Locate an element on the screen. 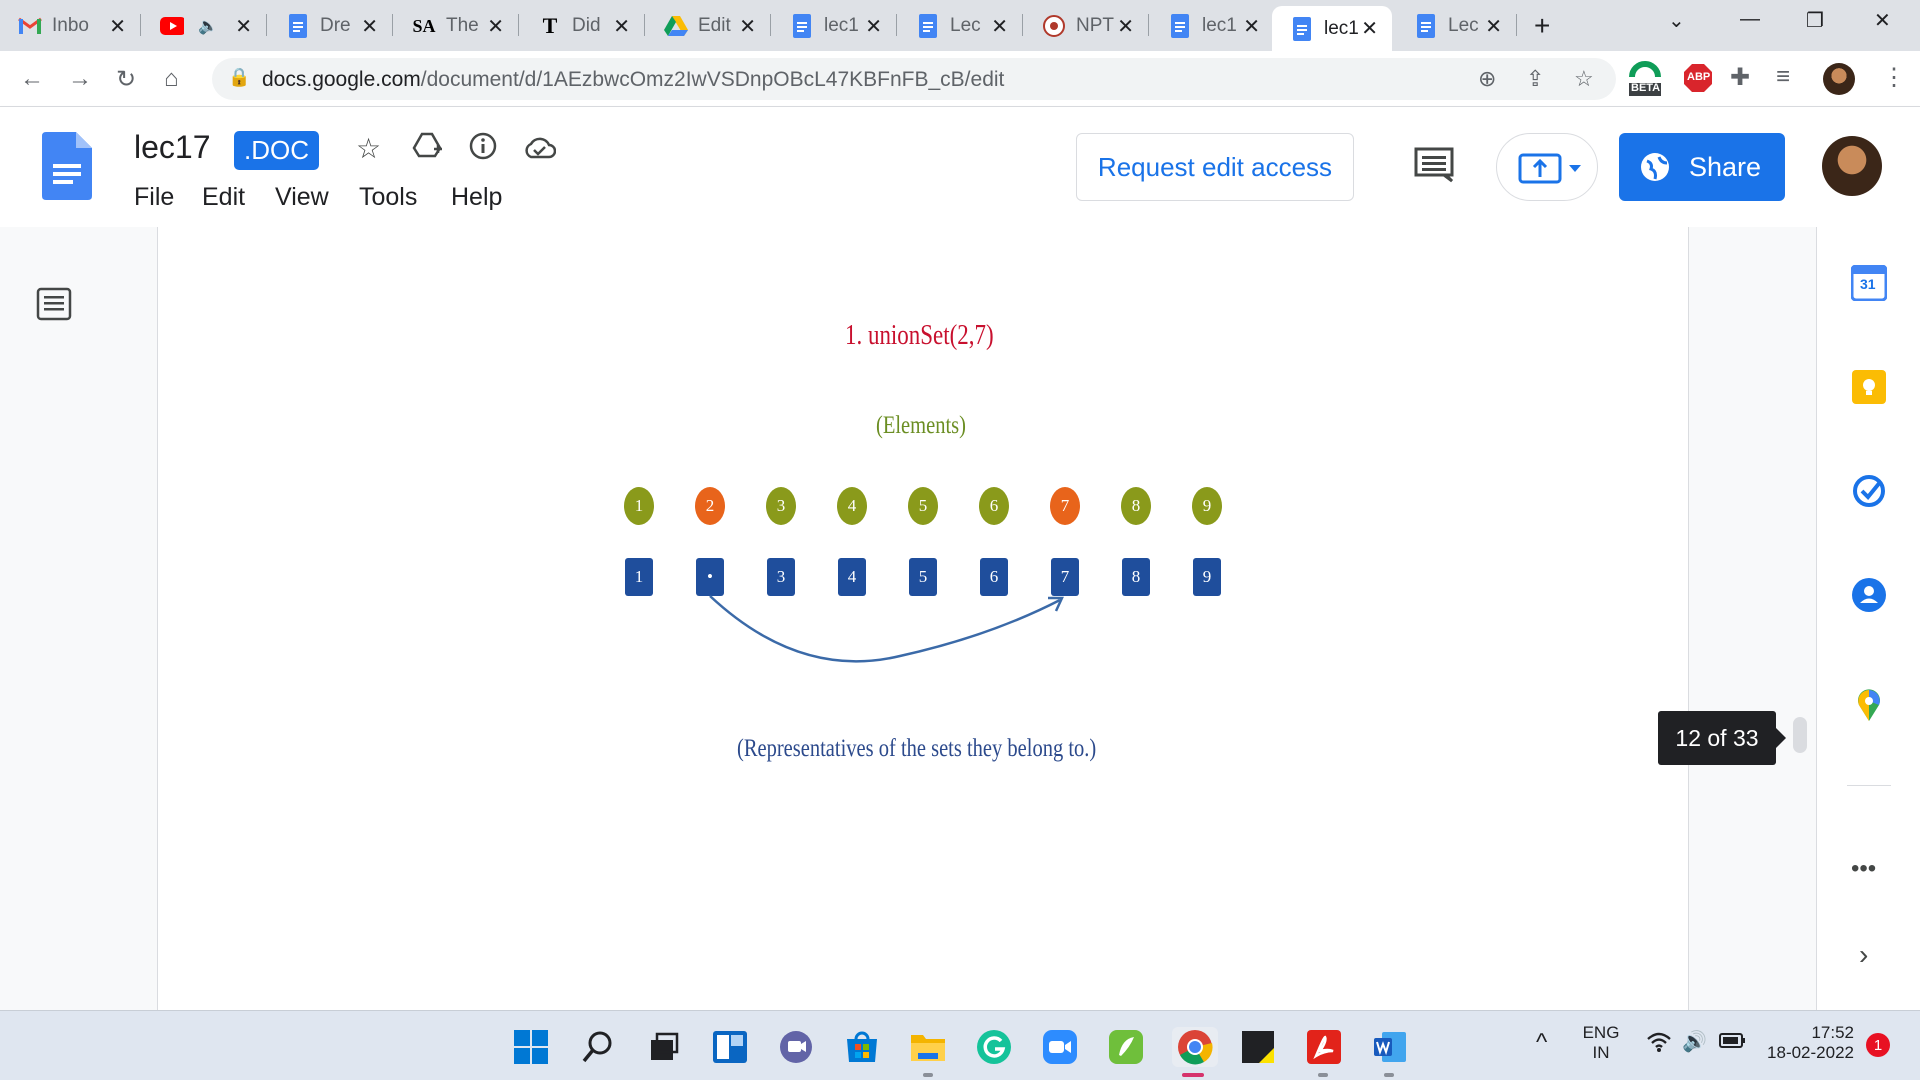 The height and width of the screenshot is (1080, 1920). grammarly-icon is located at coordinates (994, 1047).